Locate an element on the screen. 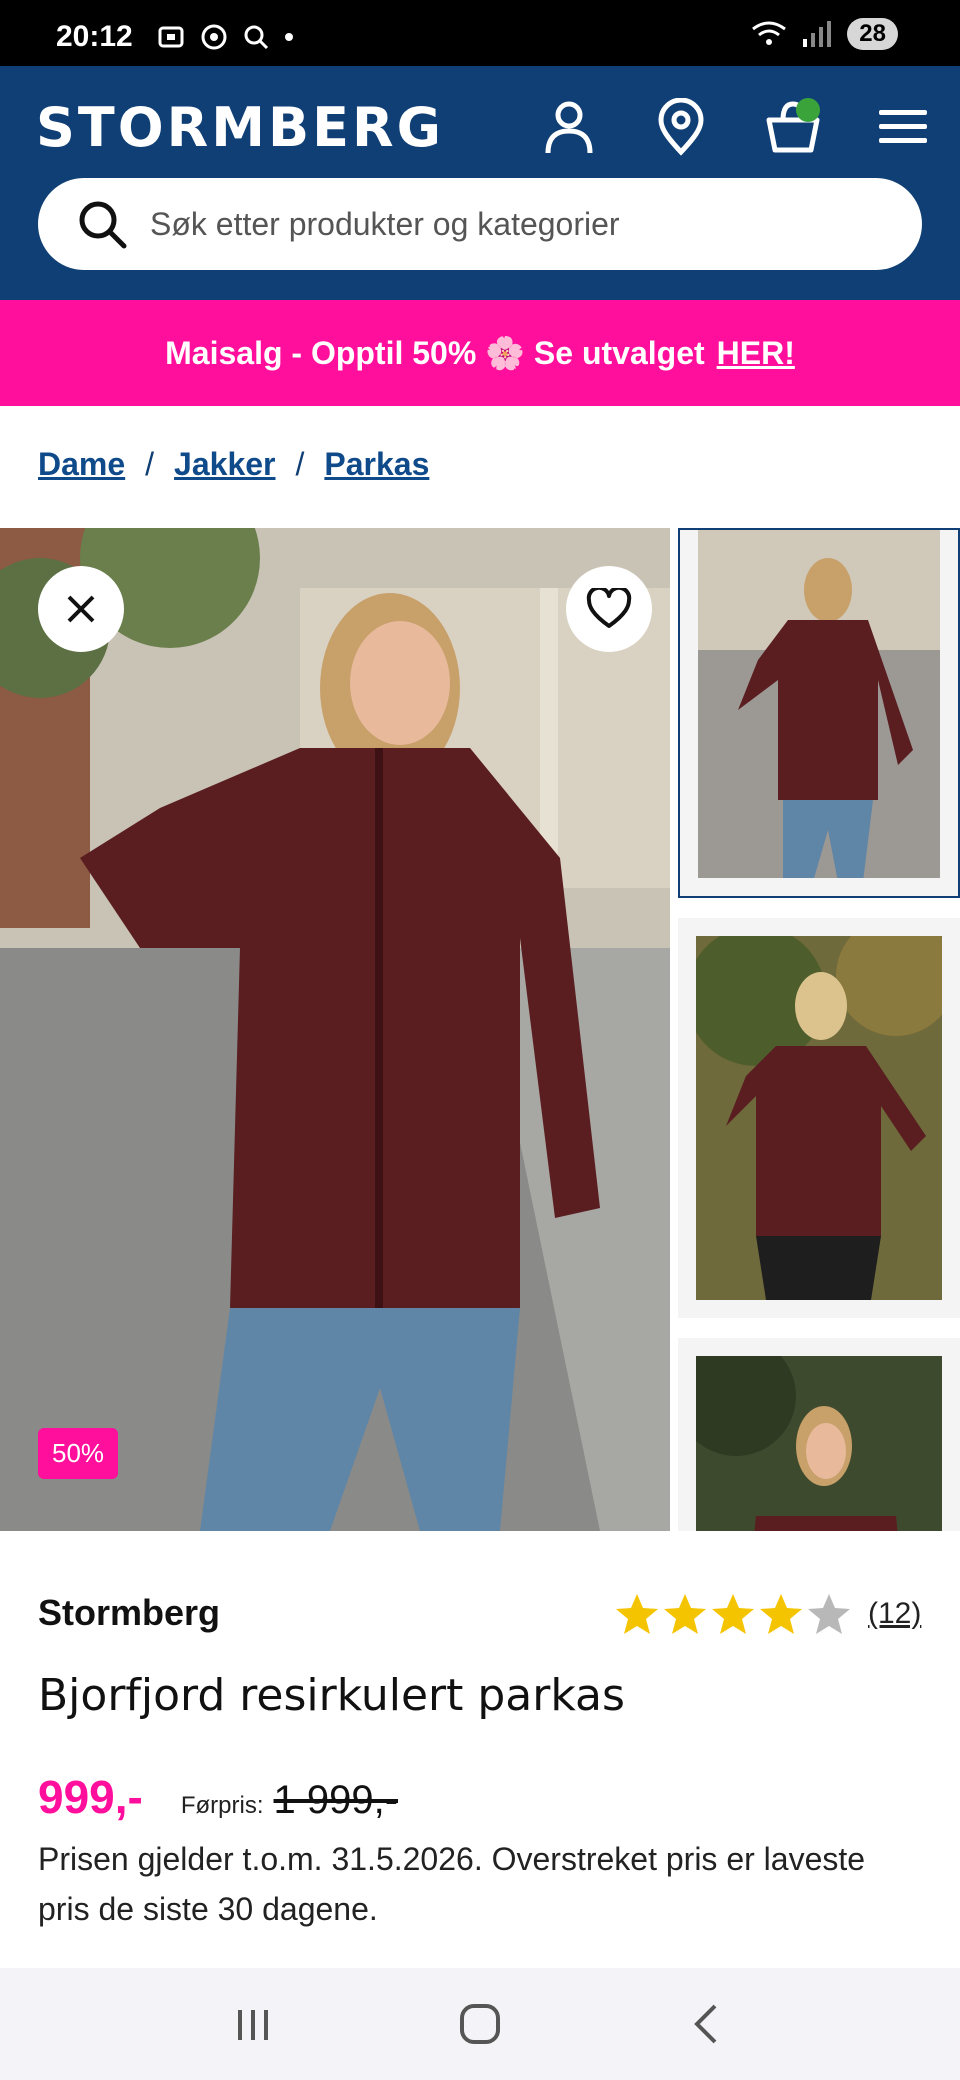 The image size is (960, 2080). product-brand: Stormberg is located at coordinates (129, 1613).